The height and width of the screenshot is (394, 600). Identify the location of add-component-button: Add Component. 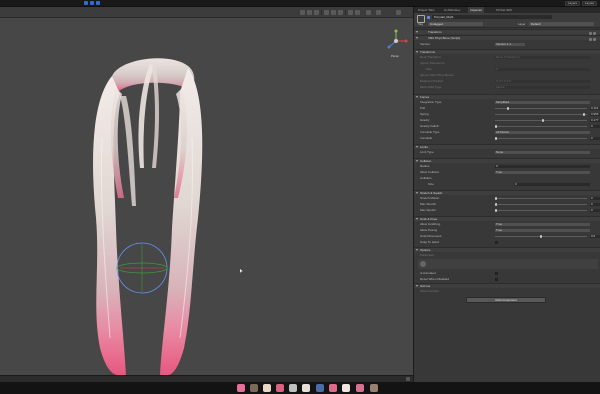
(506, 300).